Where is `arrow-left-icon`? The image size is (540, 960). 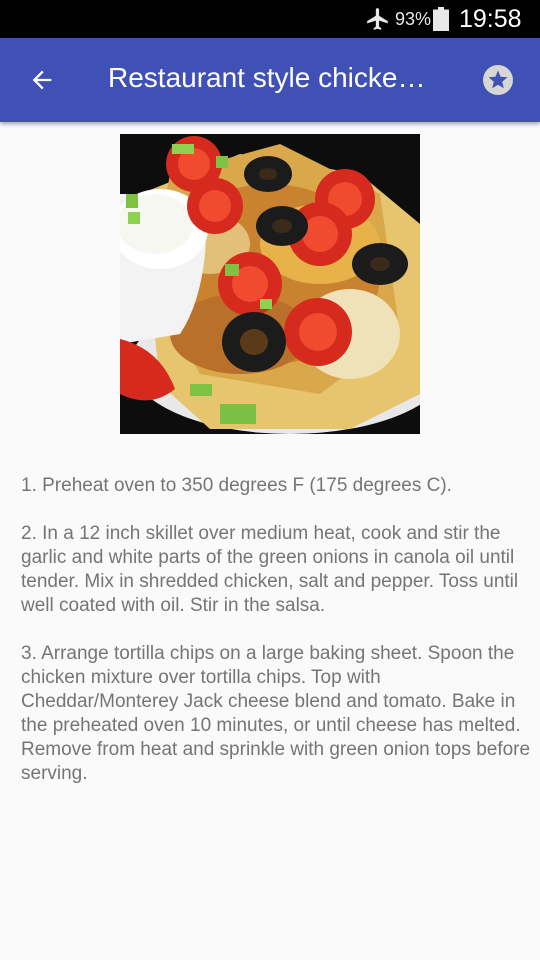 arrow-left-icon is located at coordinates (42, 80).